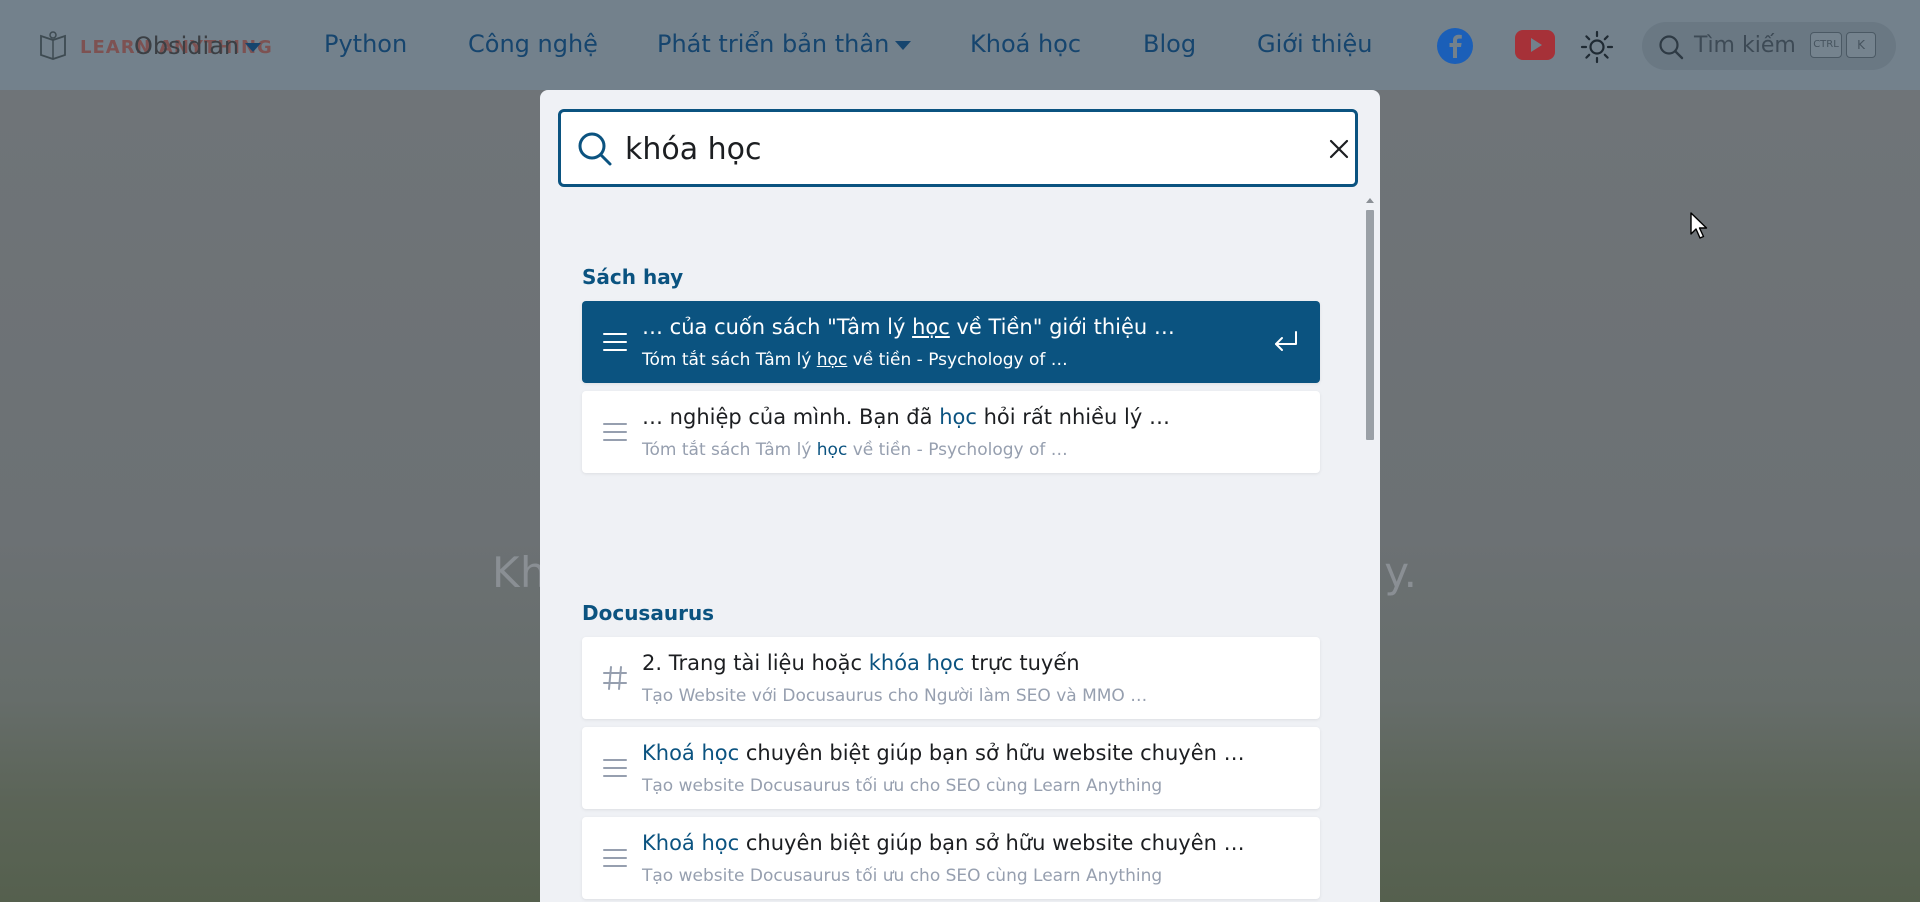  I want to click on nav-item-cong-nghe: Công nghệ, so click(533, 44).